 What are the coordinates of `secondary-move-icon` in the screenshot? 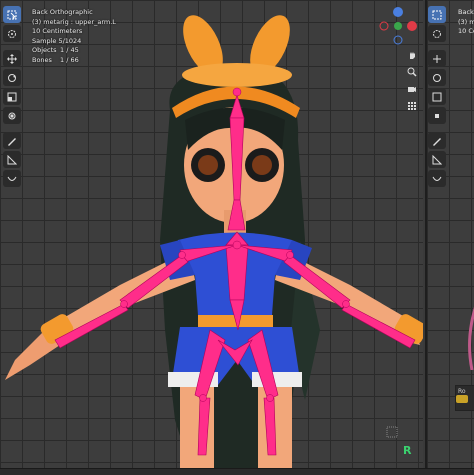 It's located at (437, 58).